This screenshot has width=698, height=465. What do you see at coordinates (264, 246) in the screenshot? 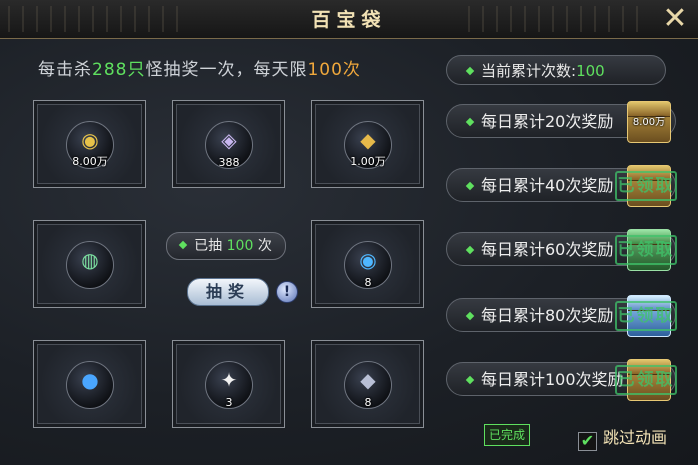
I see `draw-count-unit: 次` at bounding box center [264, 246].